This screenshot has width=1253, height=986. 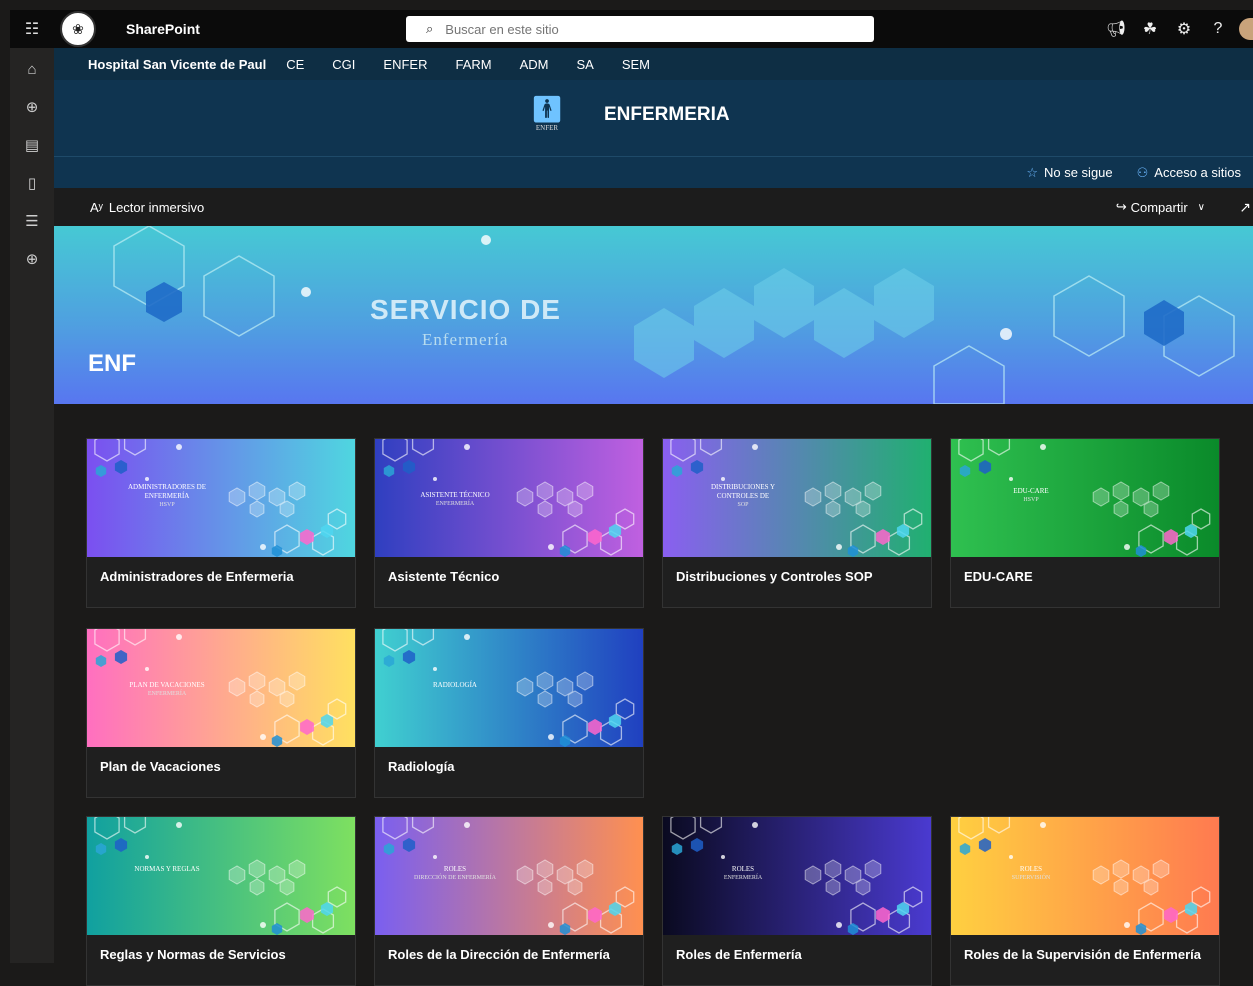 I want to click on thumb-subtitle: SUPERVISIÓN, so click(x=1031, y=878).